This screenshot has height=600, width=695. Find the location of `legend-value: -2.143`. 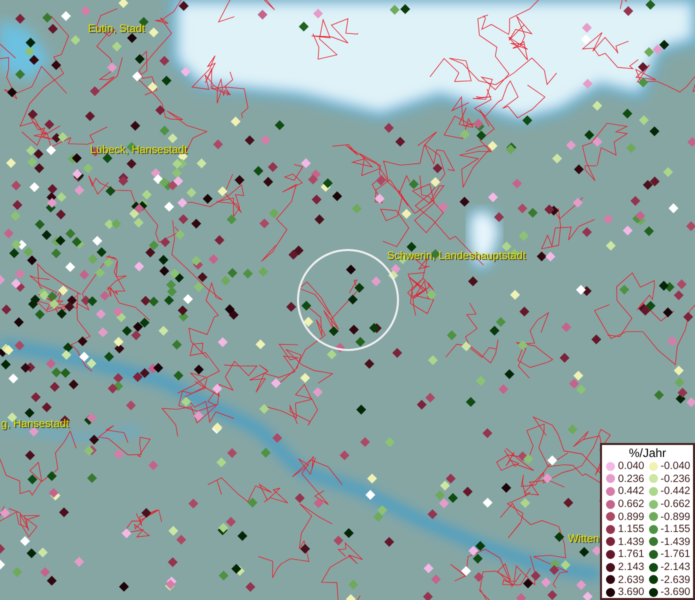

legend-value: -2.143 is located at coordinates (675, 567).